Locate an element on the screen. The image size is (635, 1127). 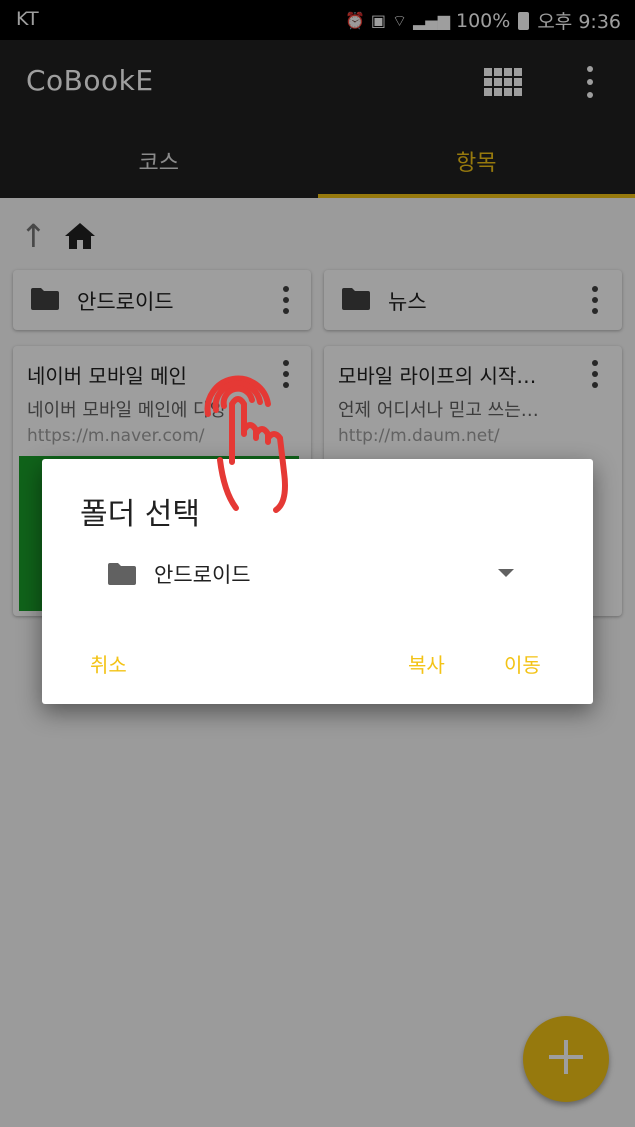
move-button: 이동 is located at coordinates (522, 663).